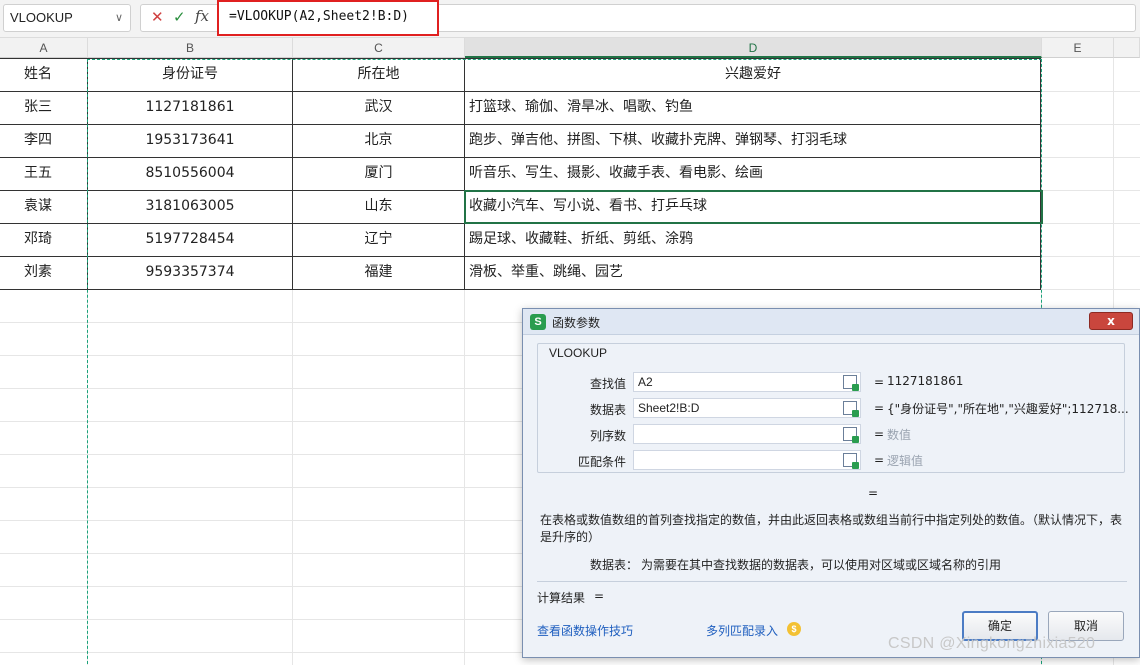 Image resolution: width=1140 pixels, height=665 pixels. I want to click on column-header-b: B, so click(190, 48).